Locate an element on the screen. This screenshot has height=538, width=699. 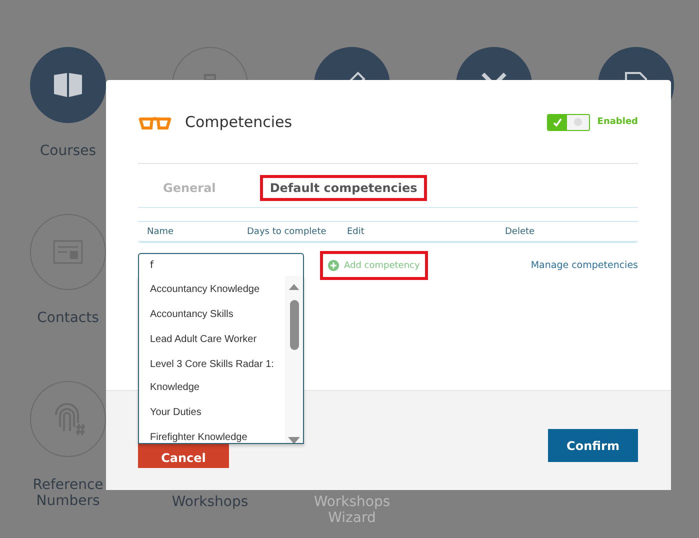
scroll-down-icon is located at coordinates (294, 439).